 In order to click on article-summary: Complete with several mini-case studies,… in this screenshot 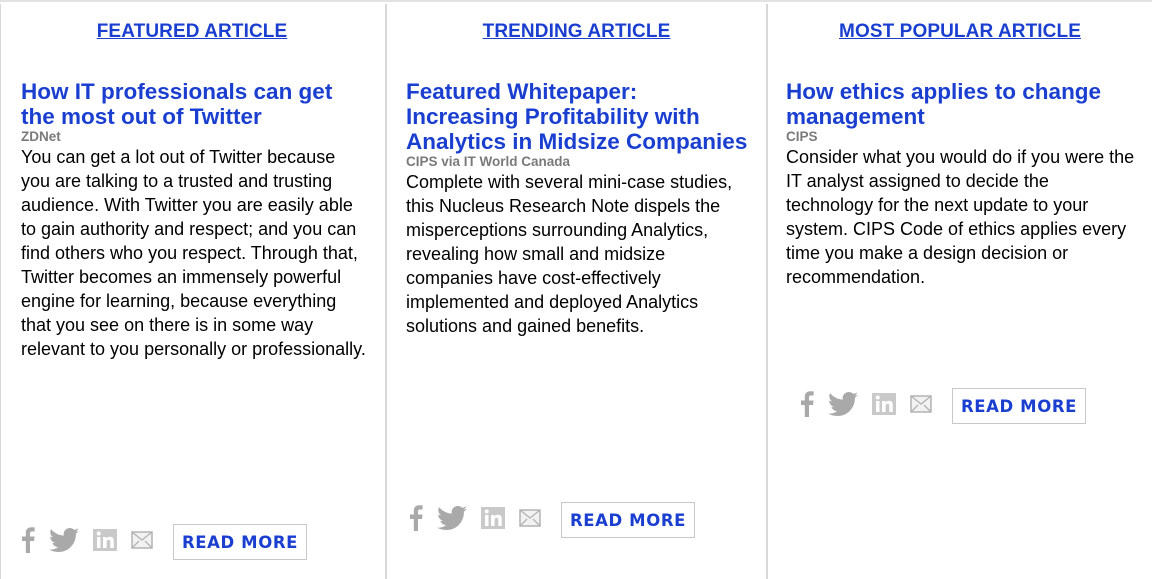, I will do `click(569, 254)`.